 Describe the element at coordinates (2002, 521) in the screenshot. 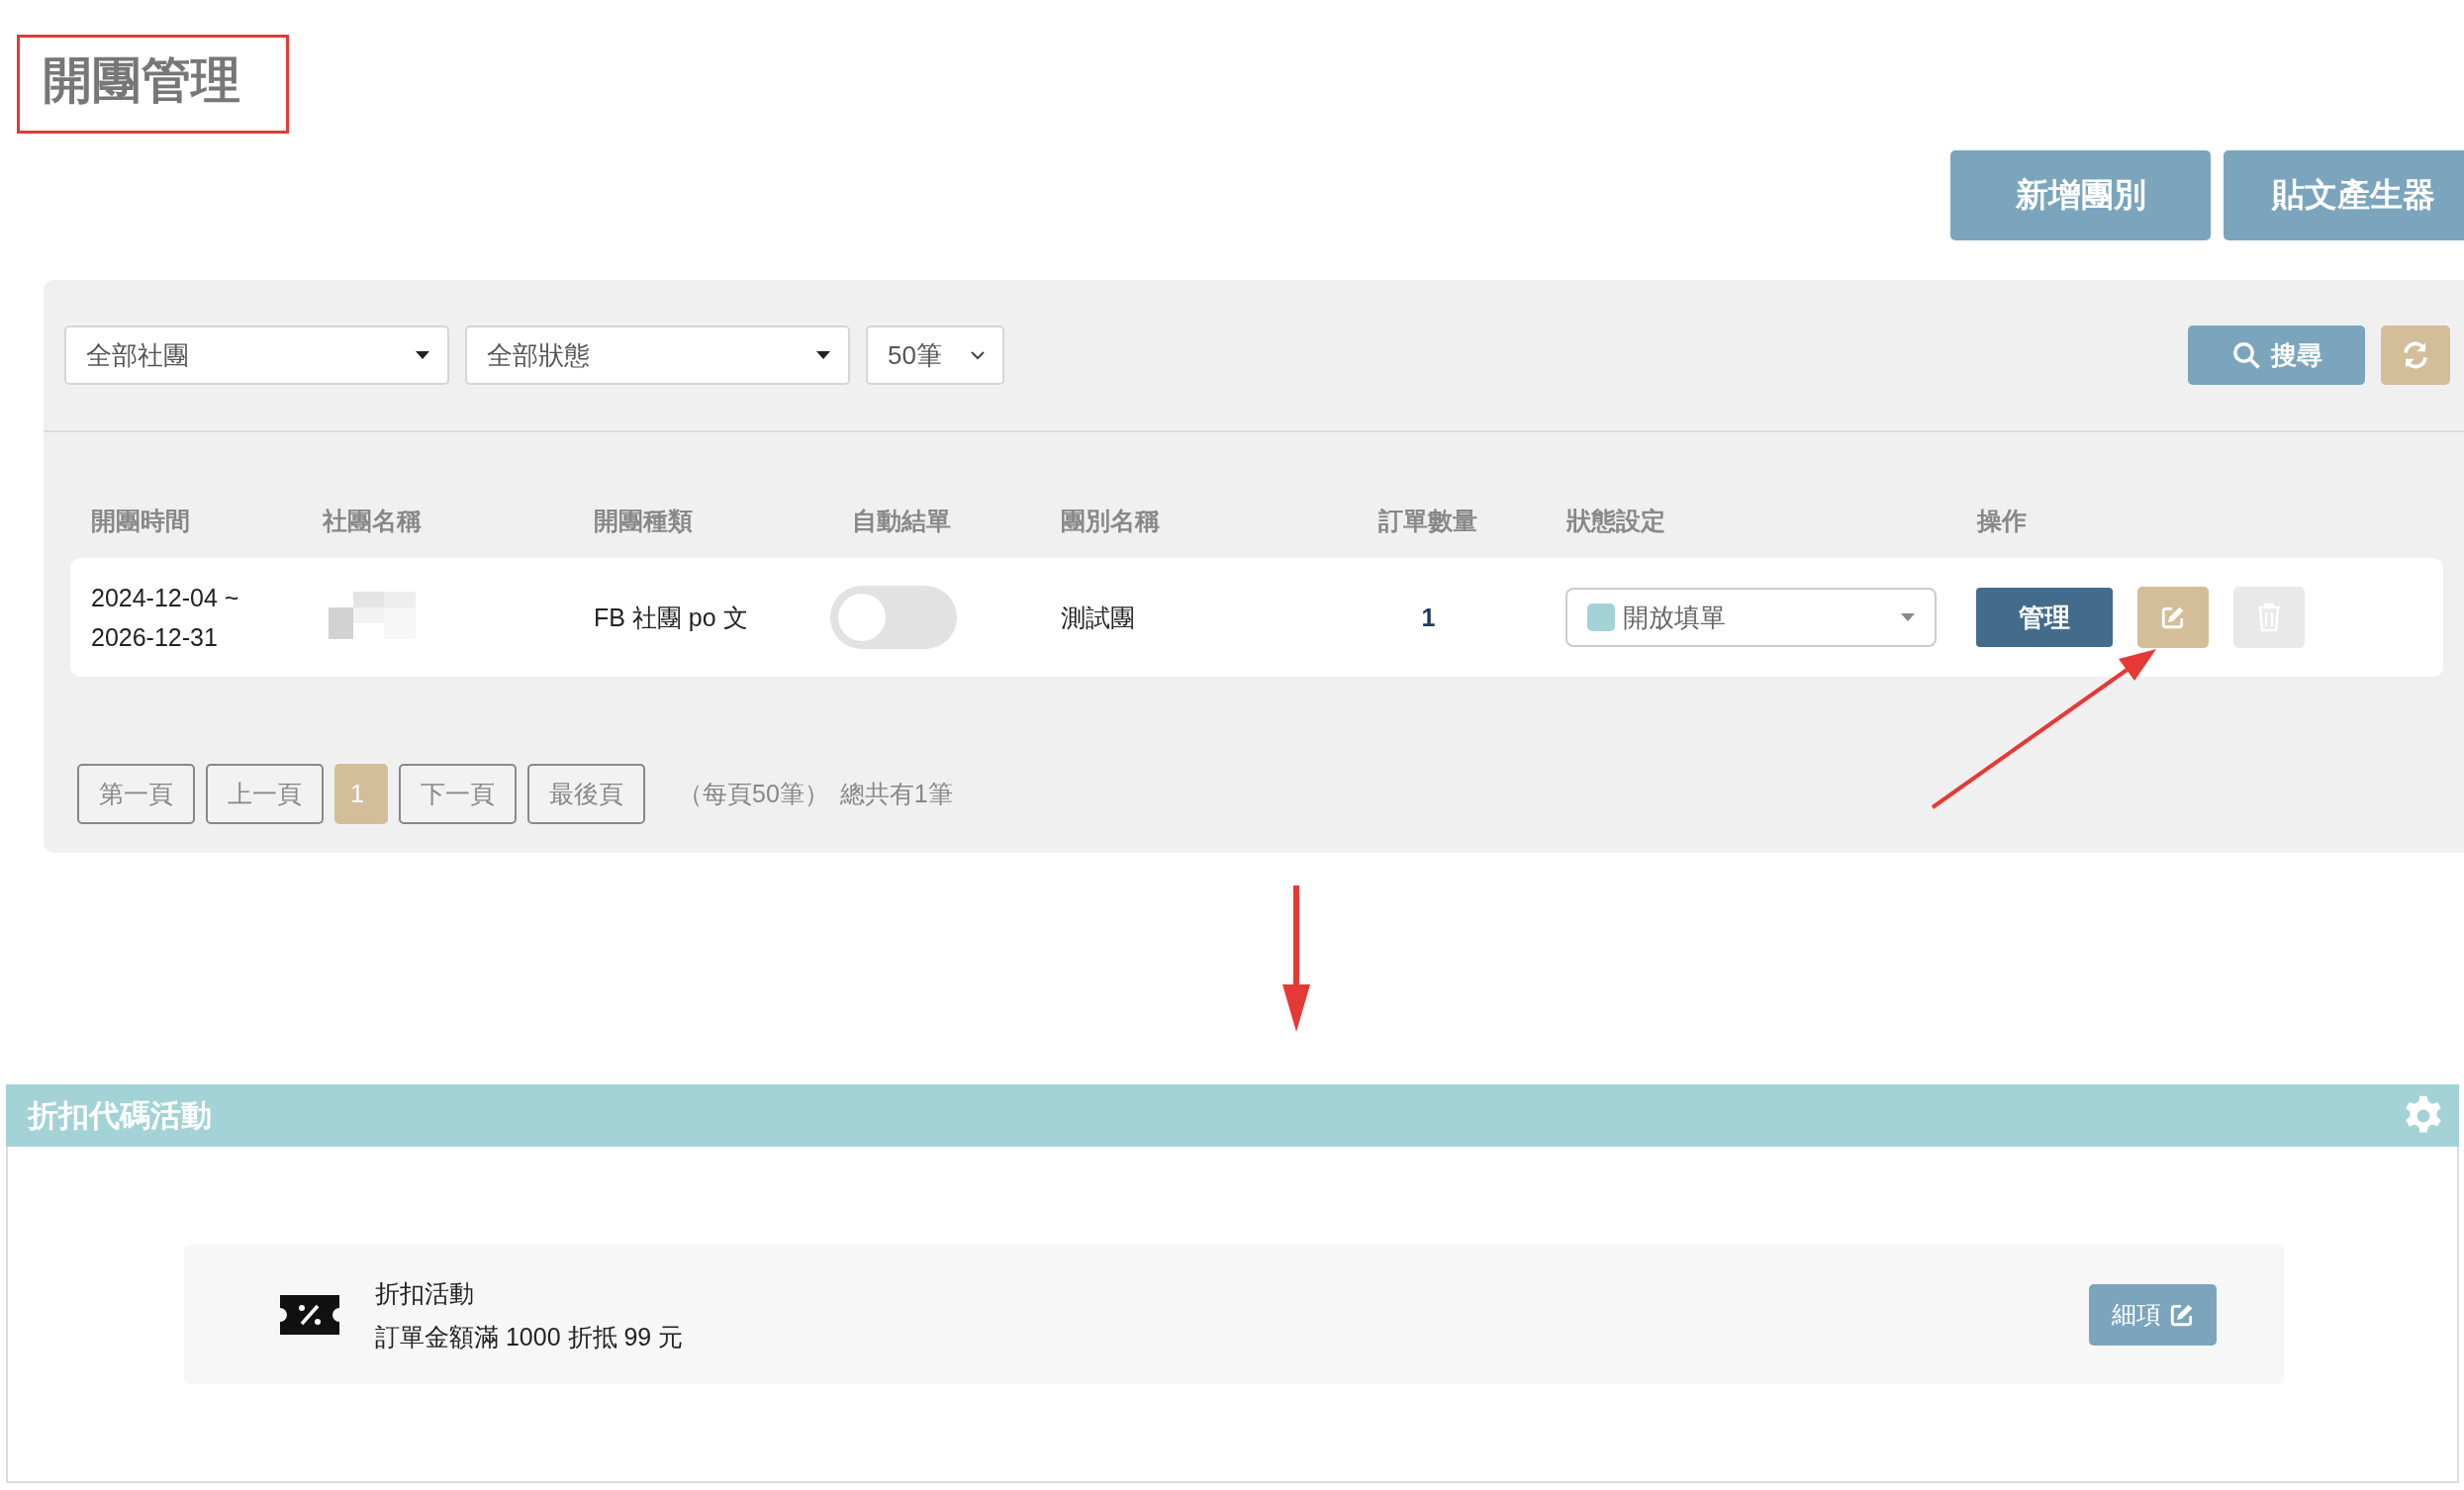

I see `column-header: 操作` at that location.